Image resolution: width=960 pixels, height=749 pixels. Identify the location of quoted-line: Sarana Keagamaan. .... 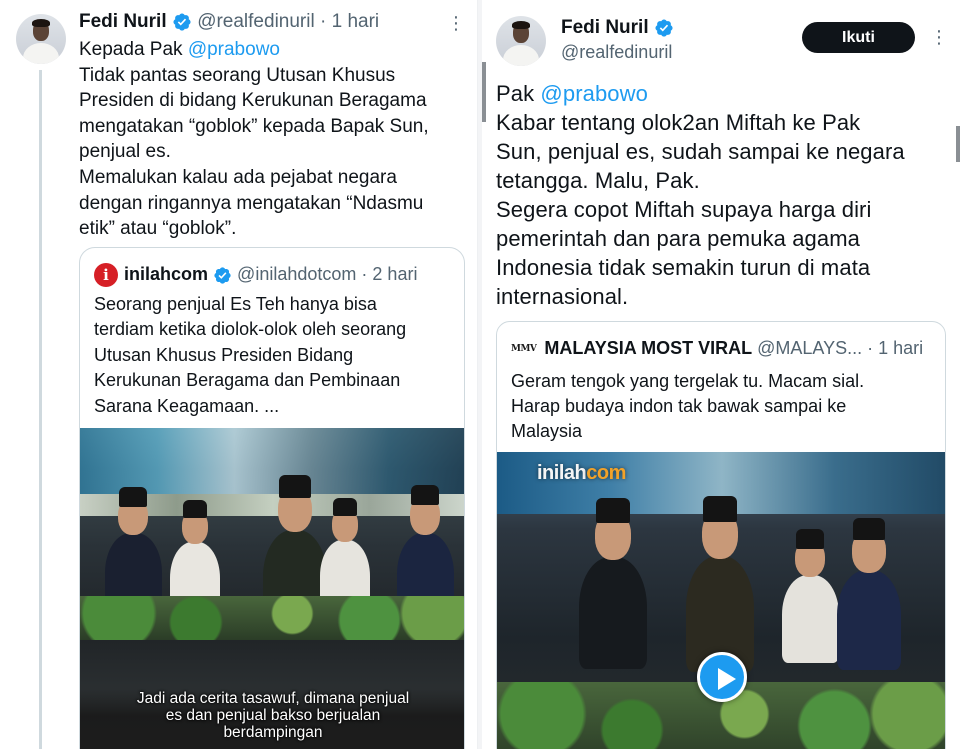
(187, 405).